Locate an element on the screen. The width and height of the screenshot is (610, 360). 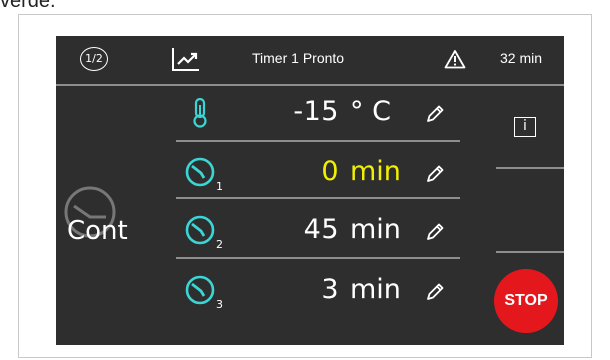
timer-index: 1 is located at coordinates (219, 186).